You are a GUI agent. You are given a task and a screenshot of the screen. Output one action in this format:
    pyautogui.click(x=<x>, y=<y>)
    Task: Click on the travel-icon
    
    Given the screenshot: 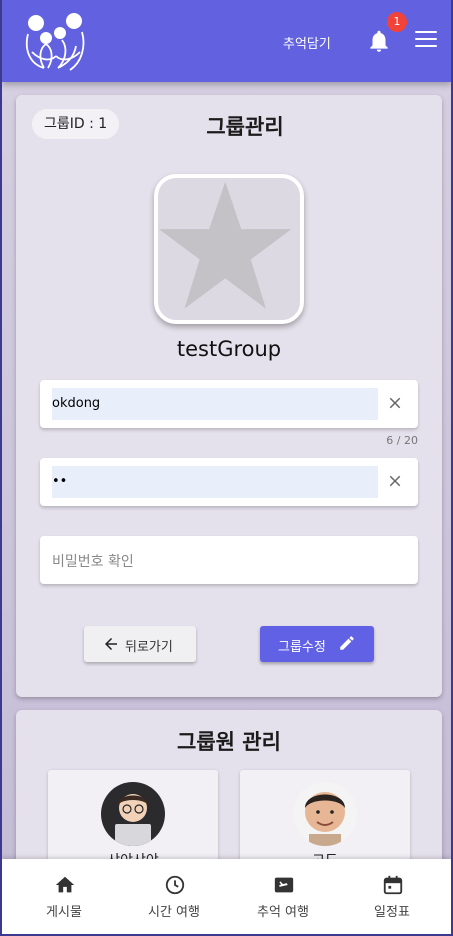 What is the action you would take?
    pyautogui.click(x=284, y=885)
    